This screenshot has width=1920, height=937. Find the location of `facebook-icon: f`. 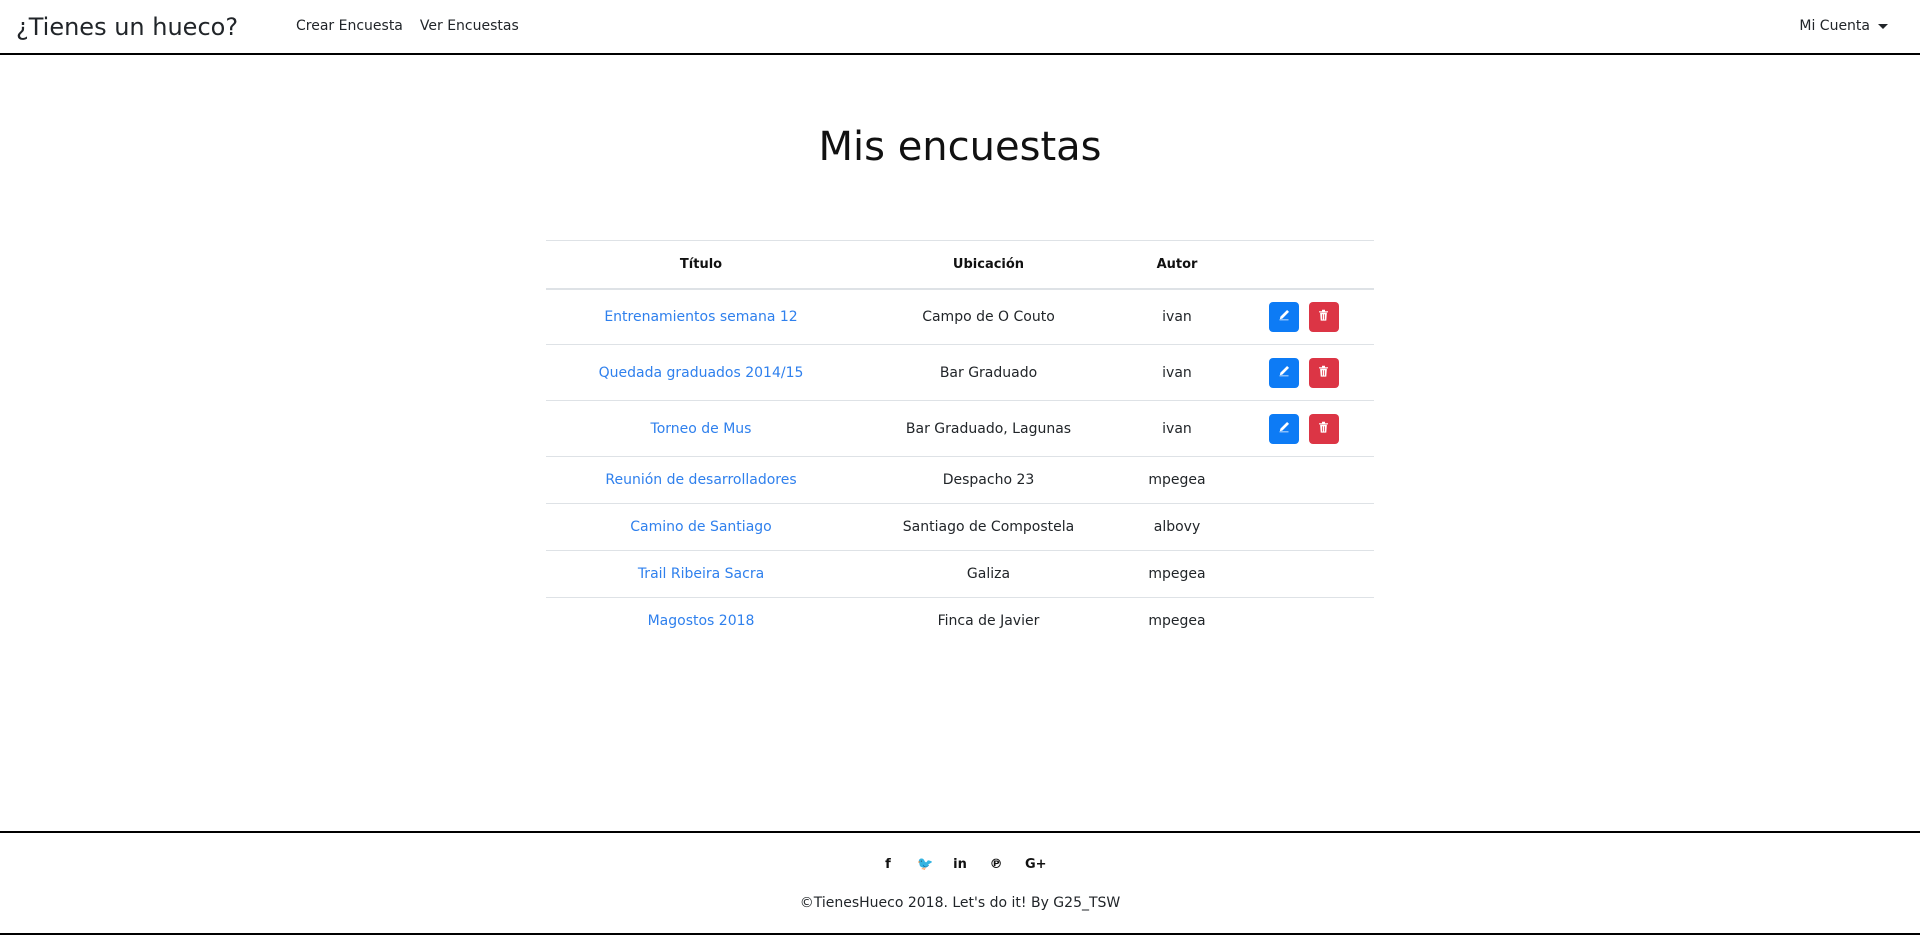

facebook-icon: f is located at coordinates (888, 864).